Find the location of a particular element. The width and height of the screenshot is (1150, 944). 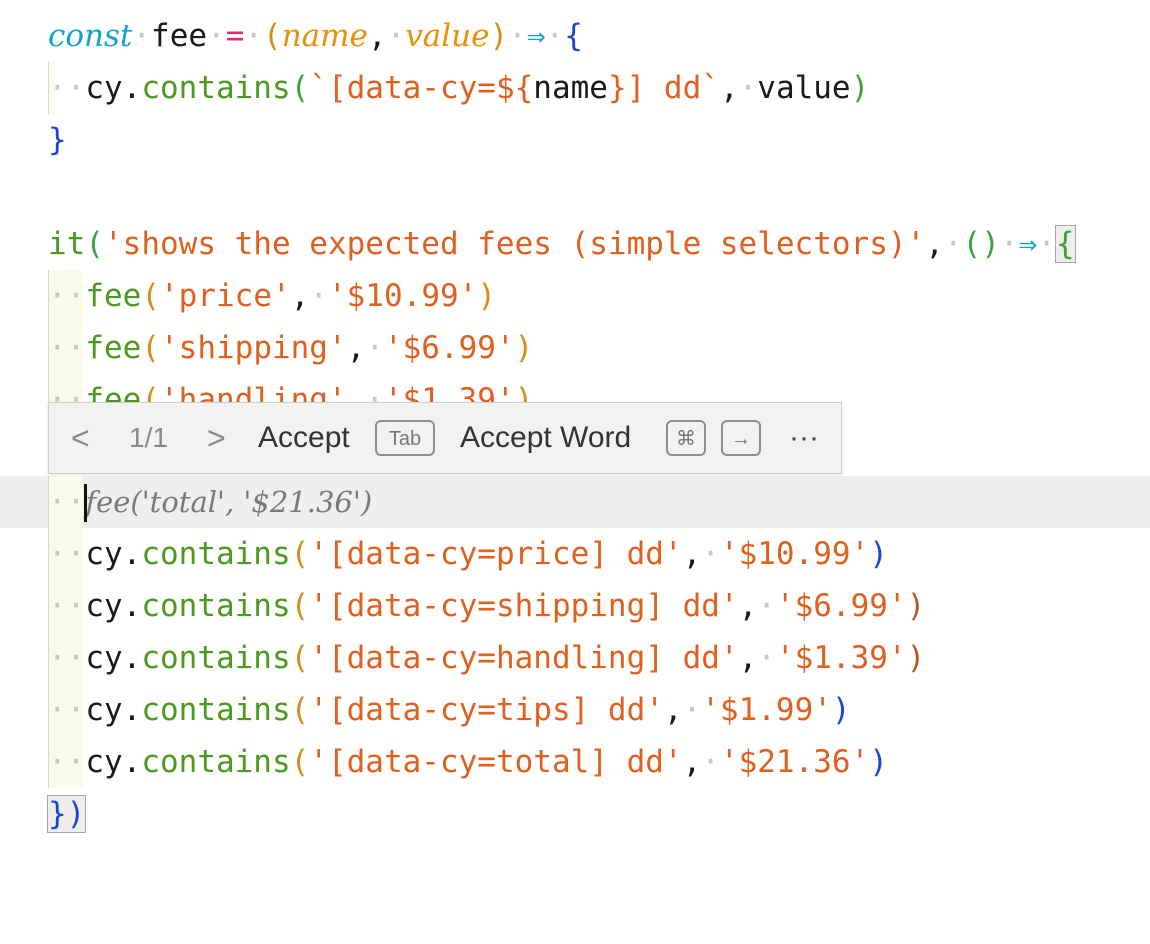

more-options-icon: ··· is located at coordinates (804, 438).